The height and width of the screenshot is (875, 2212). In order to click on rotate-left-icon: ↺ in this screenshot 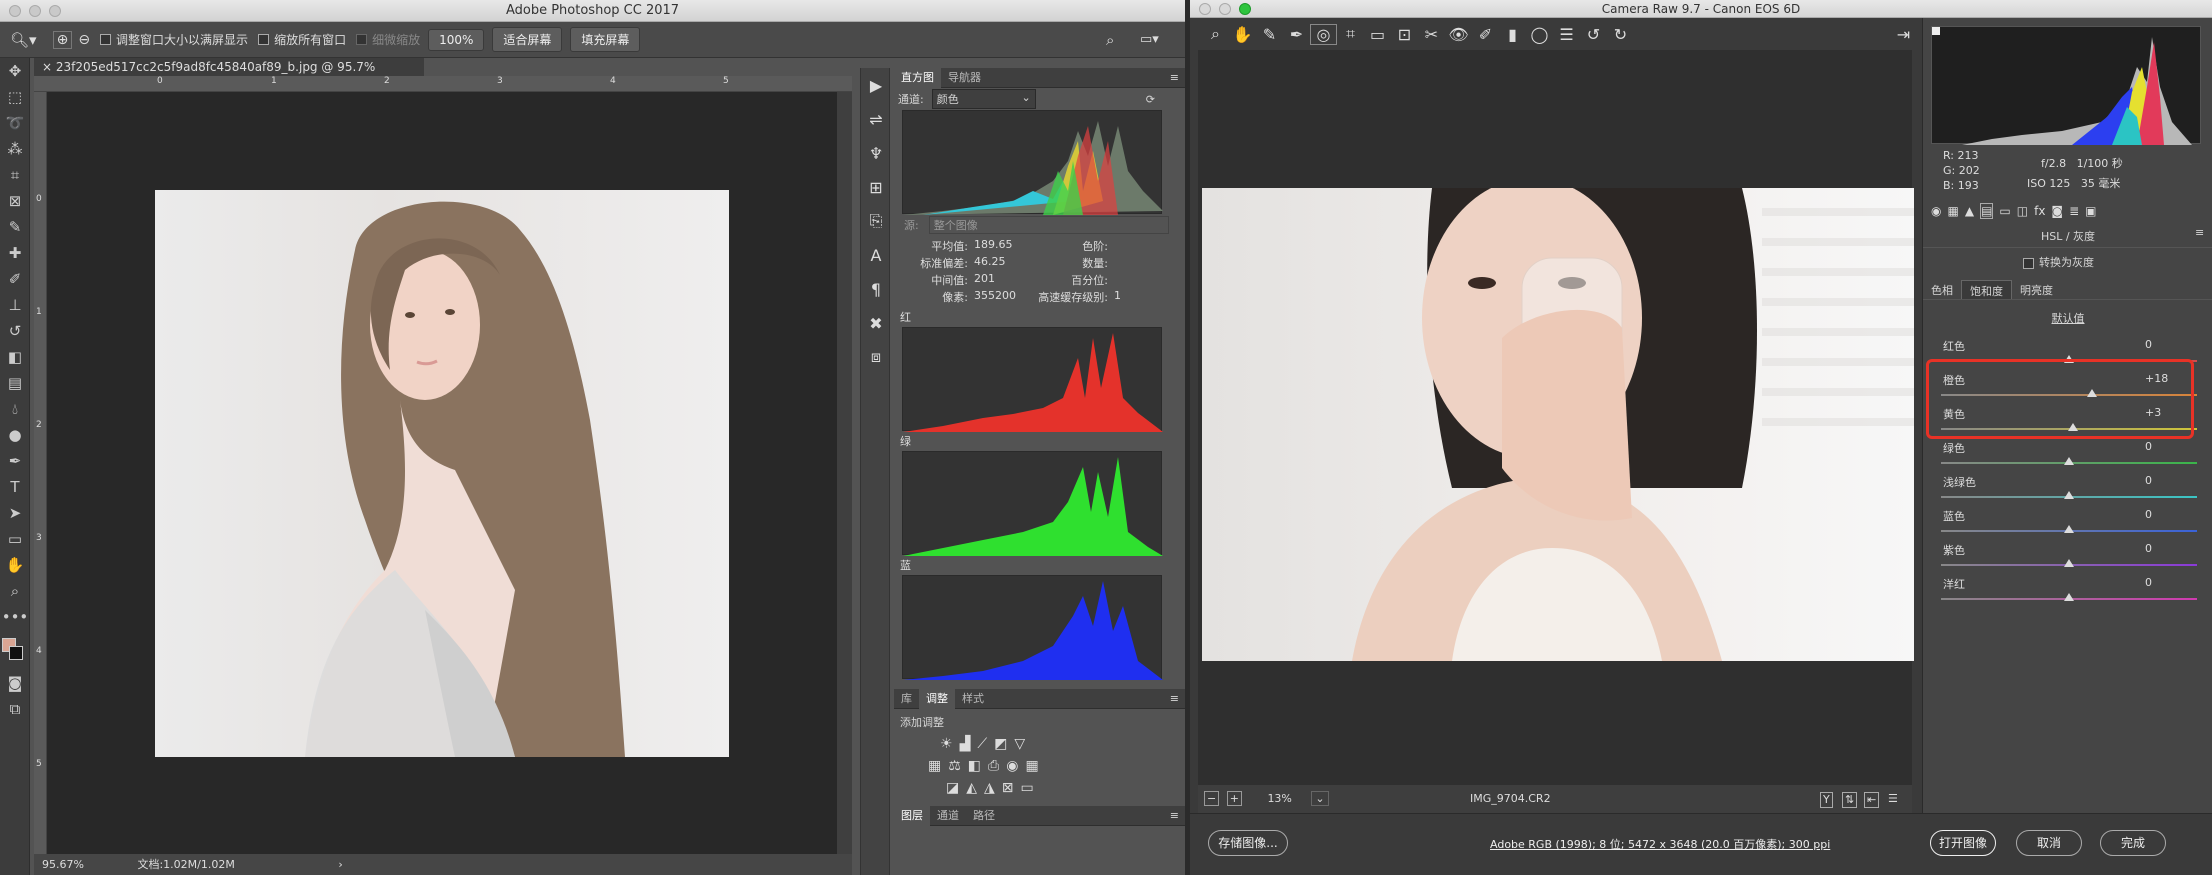, I will do `click(1593, 34)`.